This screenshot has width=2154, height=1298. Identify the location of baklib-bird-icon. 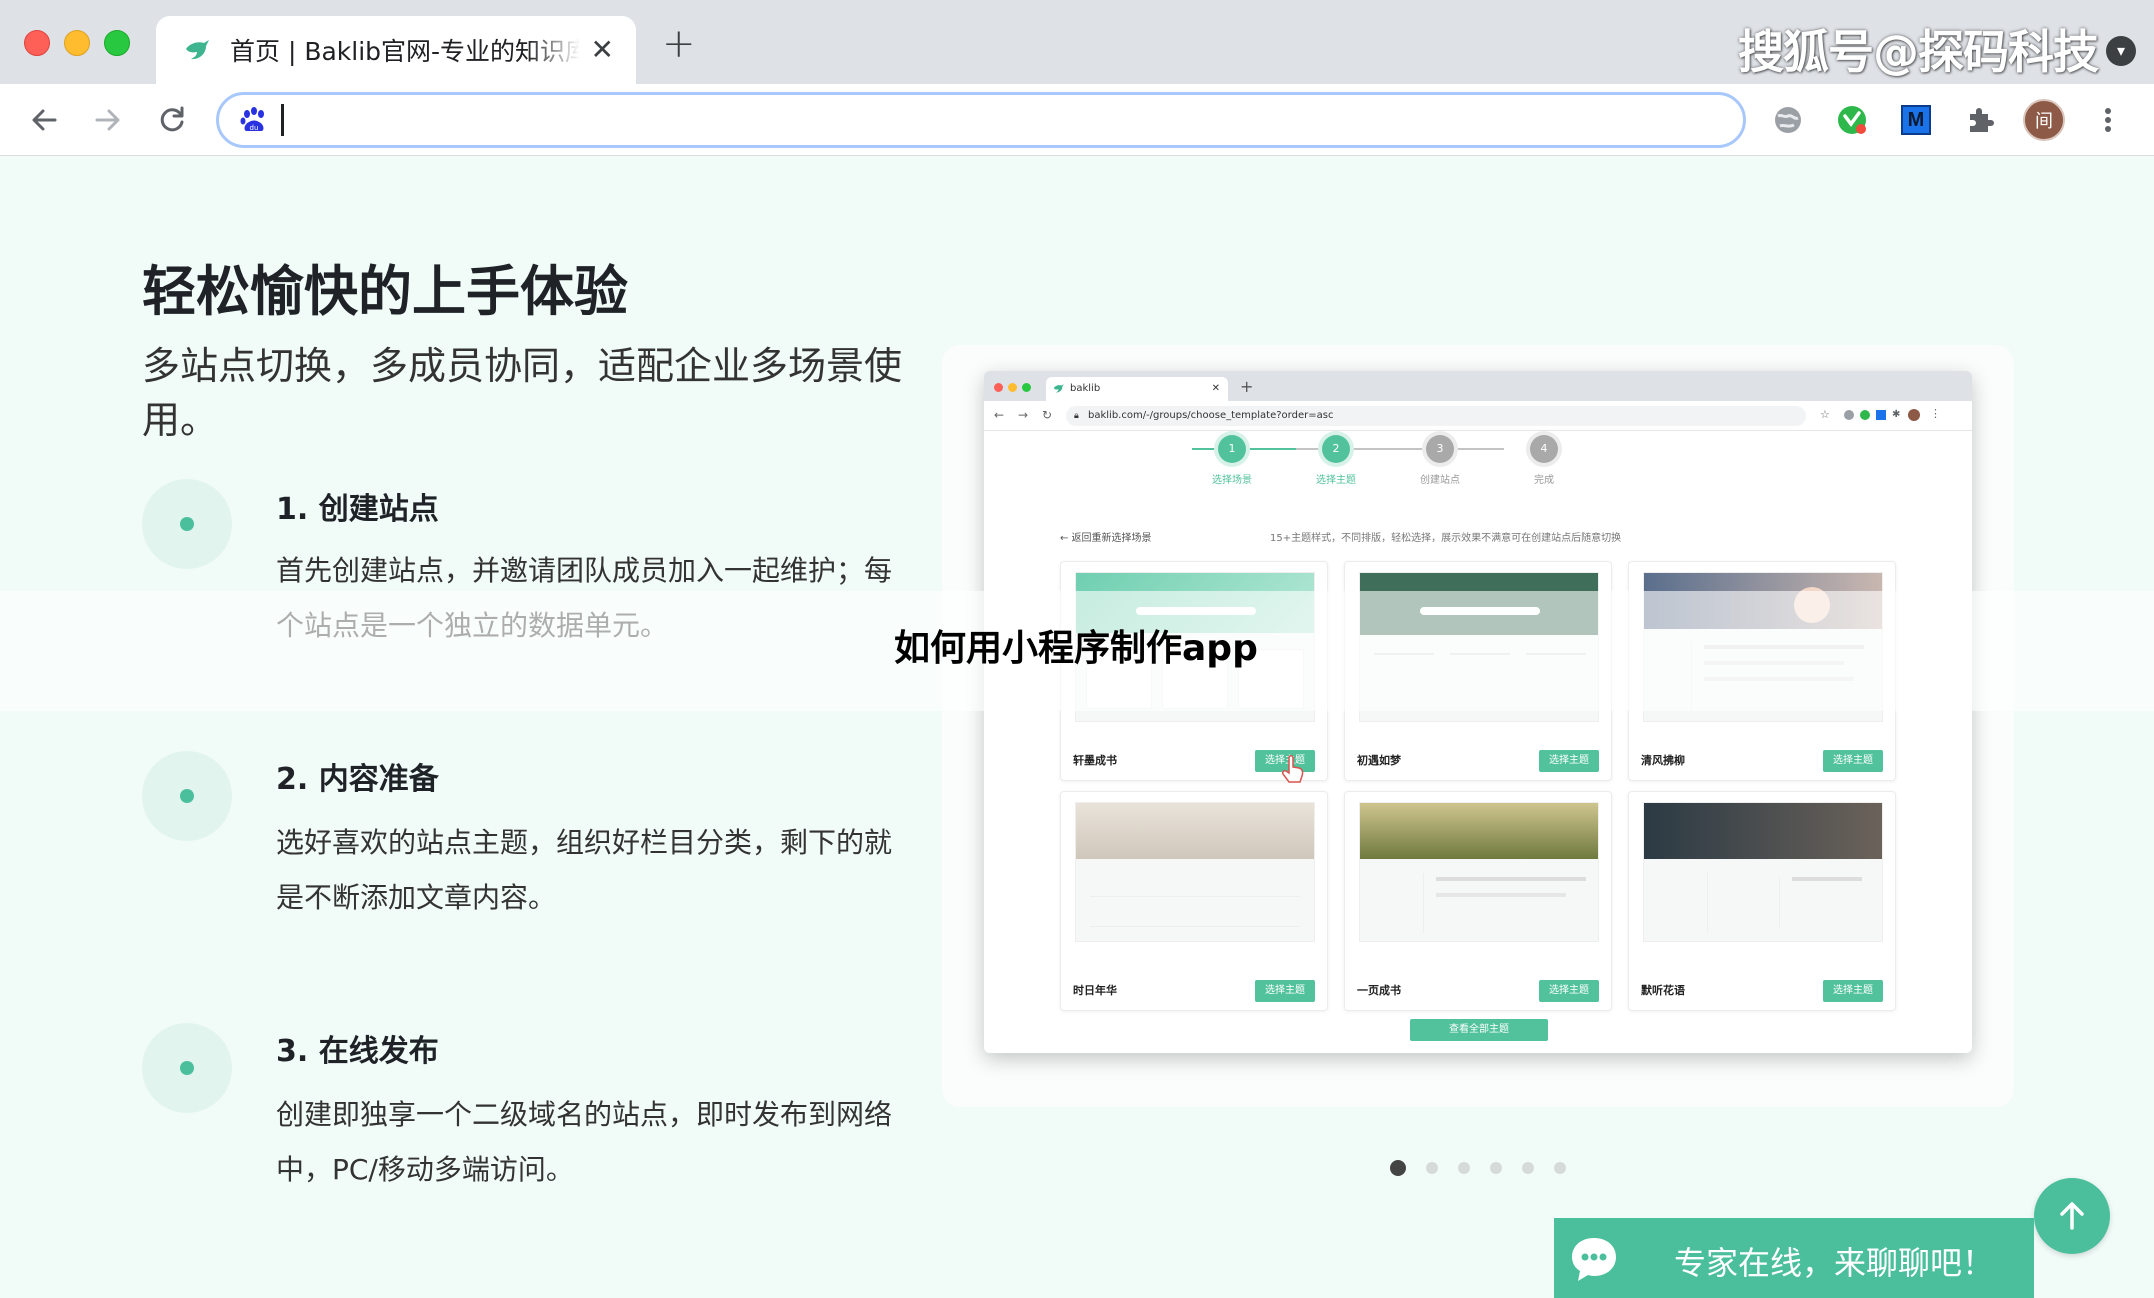
(197, 50).